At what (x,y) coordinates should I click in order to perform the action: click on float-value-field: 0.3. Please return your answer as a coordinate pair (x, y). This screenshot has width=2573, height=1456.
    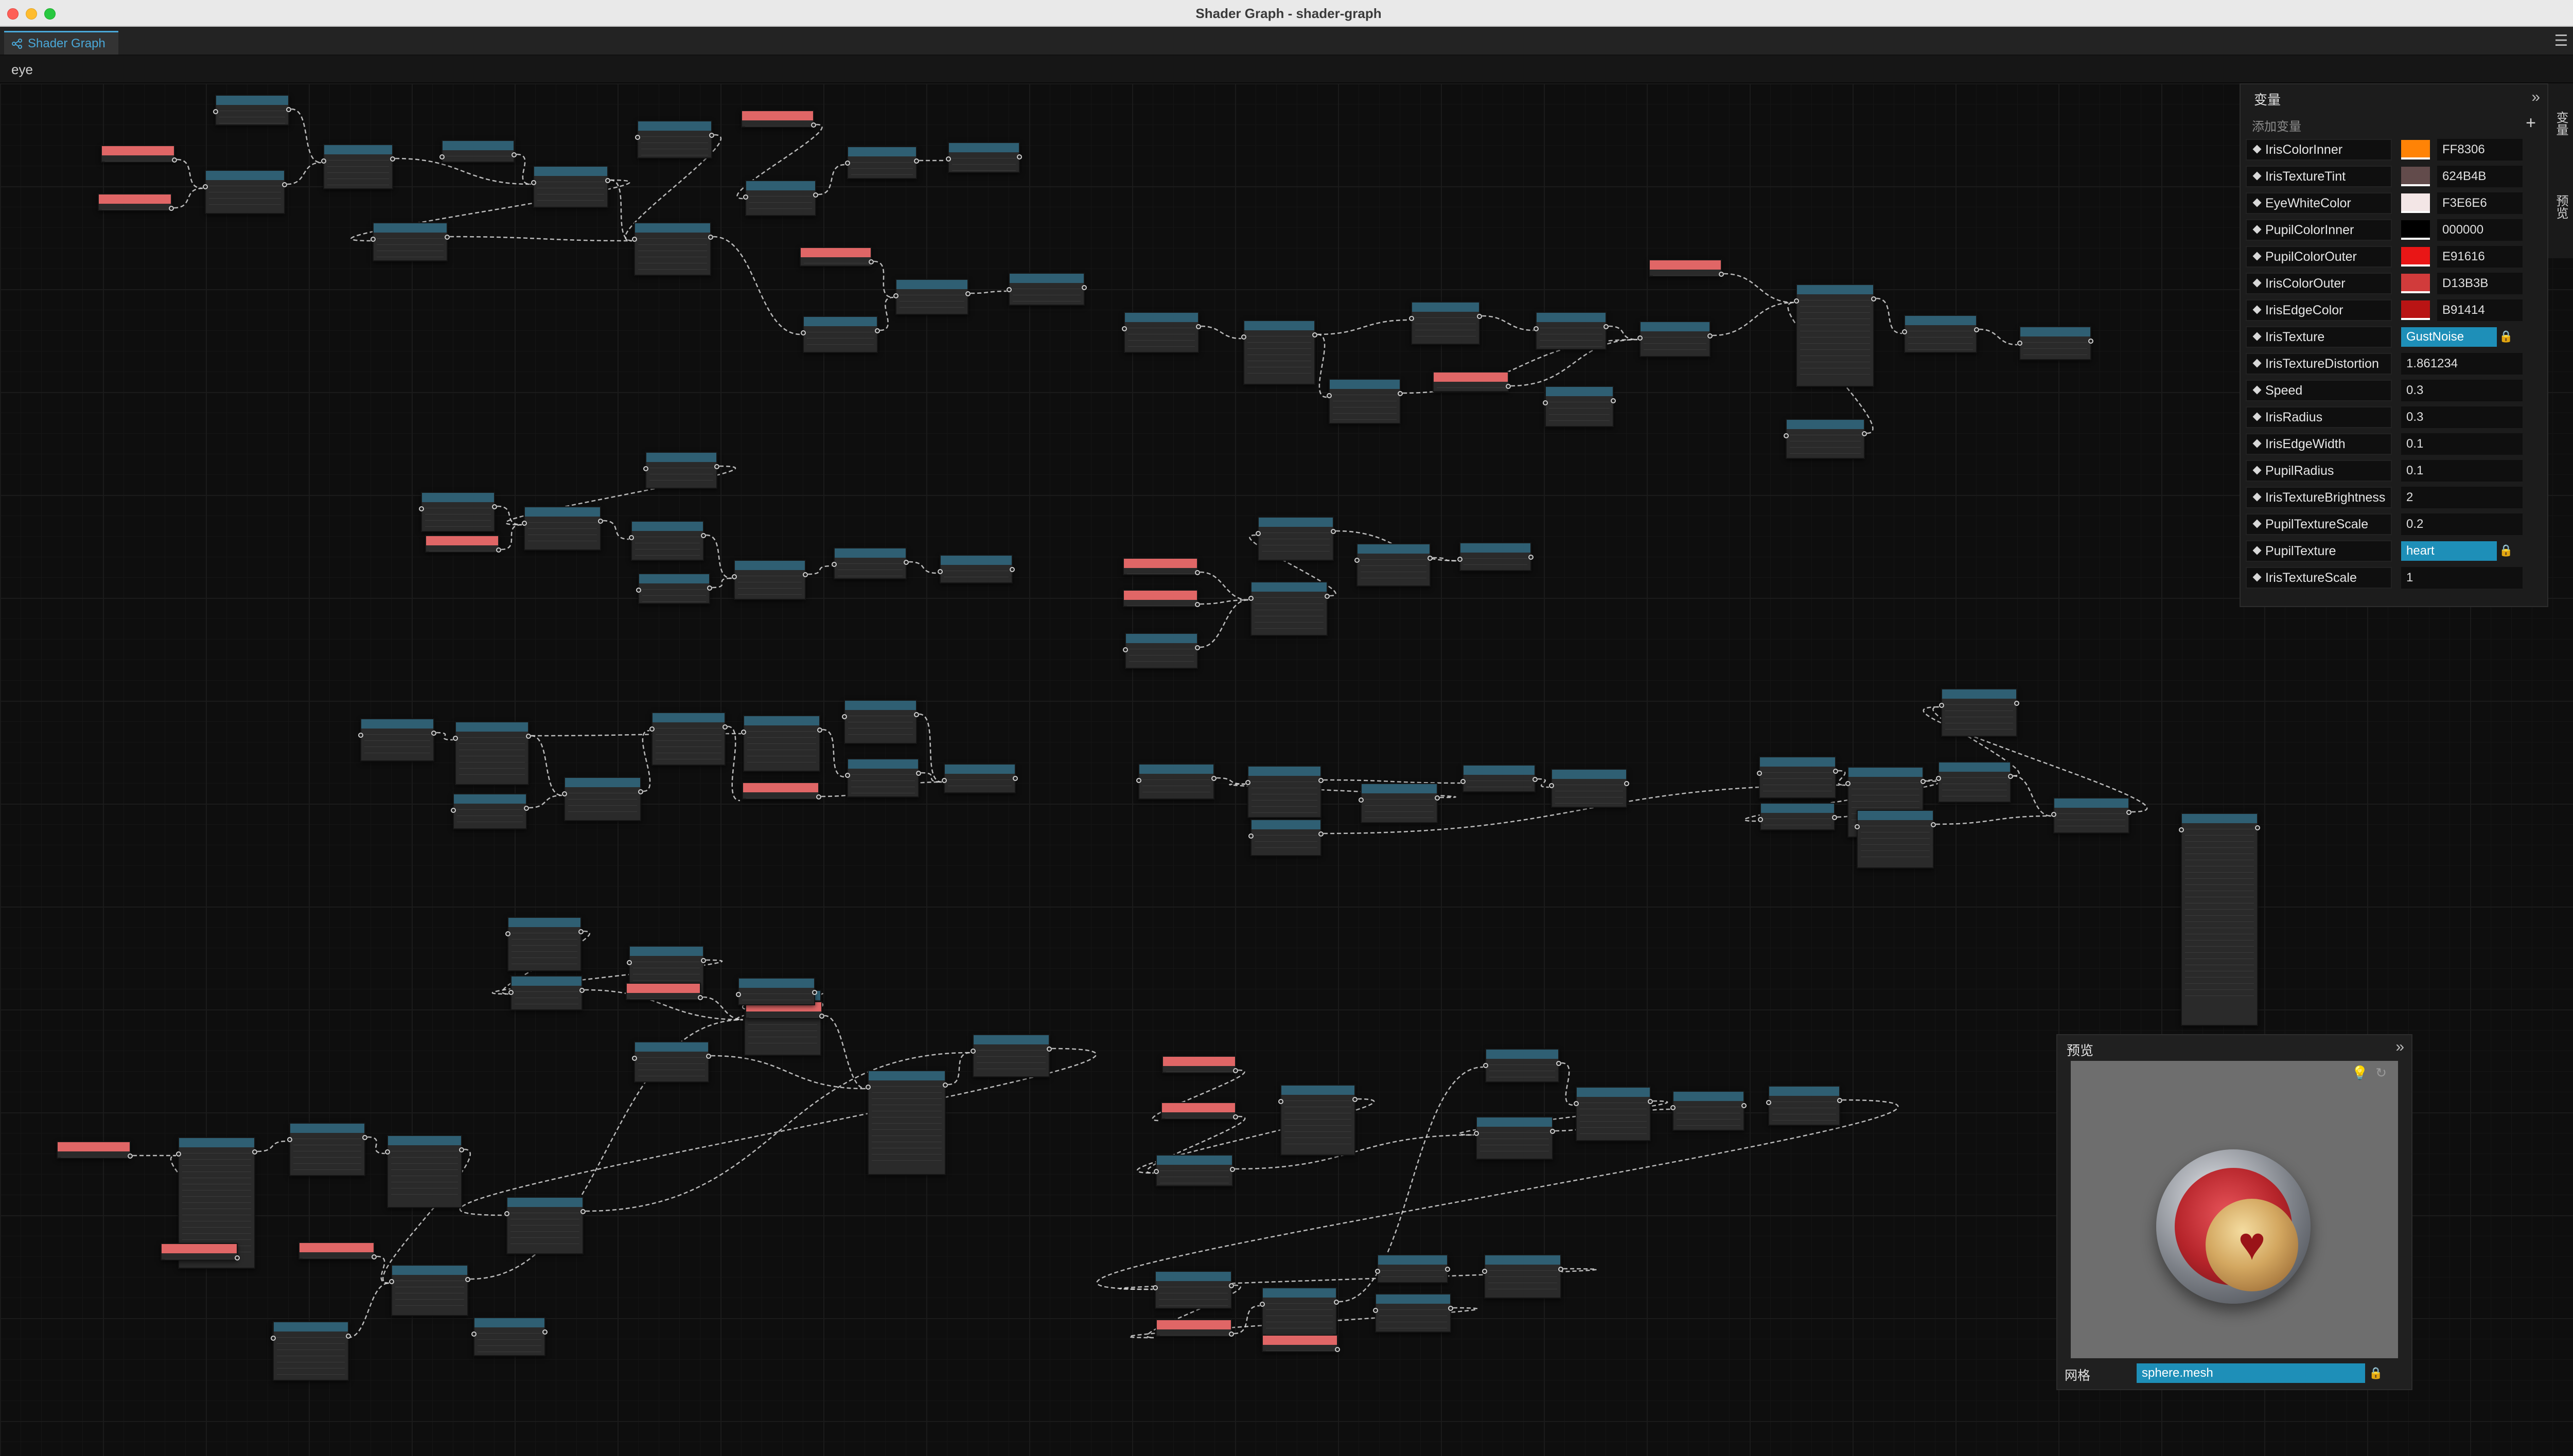
    Looking at the image, I should click on (2462, 417).